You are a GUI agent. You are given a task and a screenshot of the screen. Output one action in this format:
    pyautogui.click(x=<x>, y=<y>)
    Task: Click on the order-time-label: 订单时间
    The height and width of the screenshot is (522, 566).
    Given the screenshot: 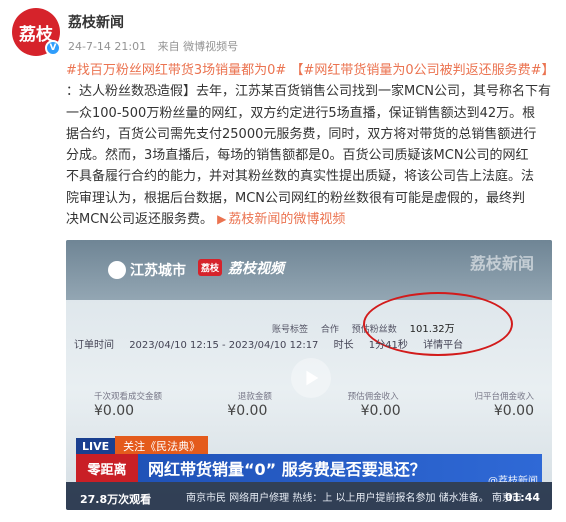 What is the action you would take?
    pyautogui.click(x=94, y=345)
    